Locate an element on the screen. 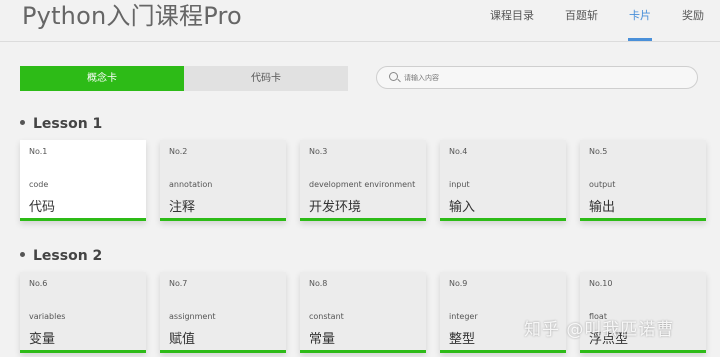 This screenshot has width=720, height=357. code-card-tab: 代码卡 is located at coordinates (266, 78).